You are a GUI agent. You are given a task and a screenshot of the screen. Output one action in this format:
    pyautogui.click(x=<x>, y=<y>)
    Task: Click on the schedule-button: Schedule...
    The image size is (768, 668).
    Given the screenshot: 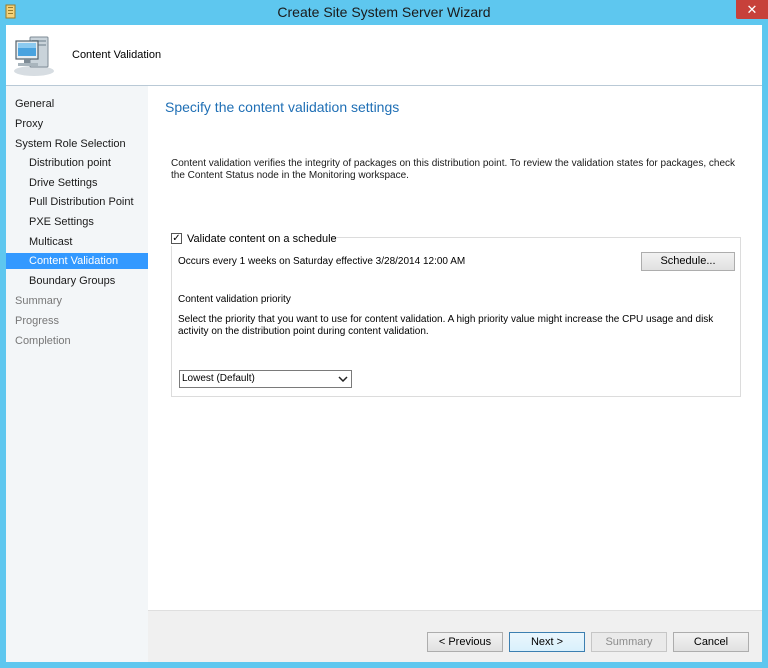 What is the action you would take?
    pyautogui.click(x=688, y=261)
    